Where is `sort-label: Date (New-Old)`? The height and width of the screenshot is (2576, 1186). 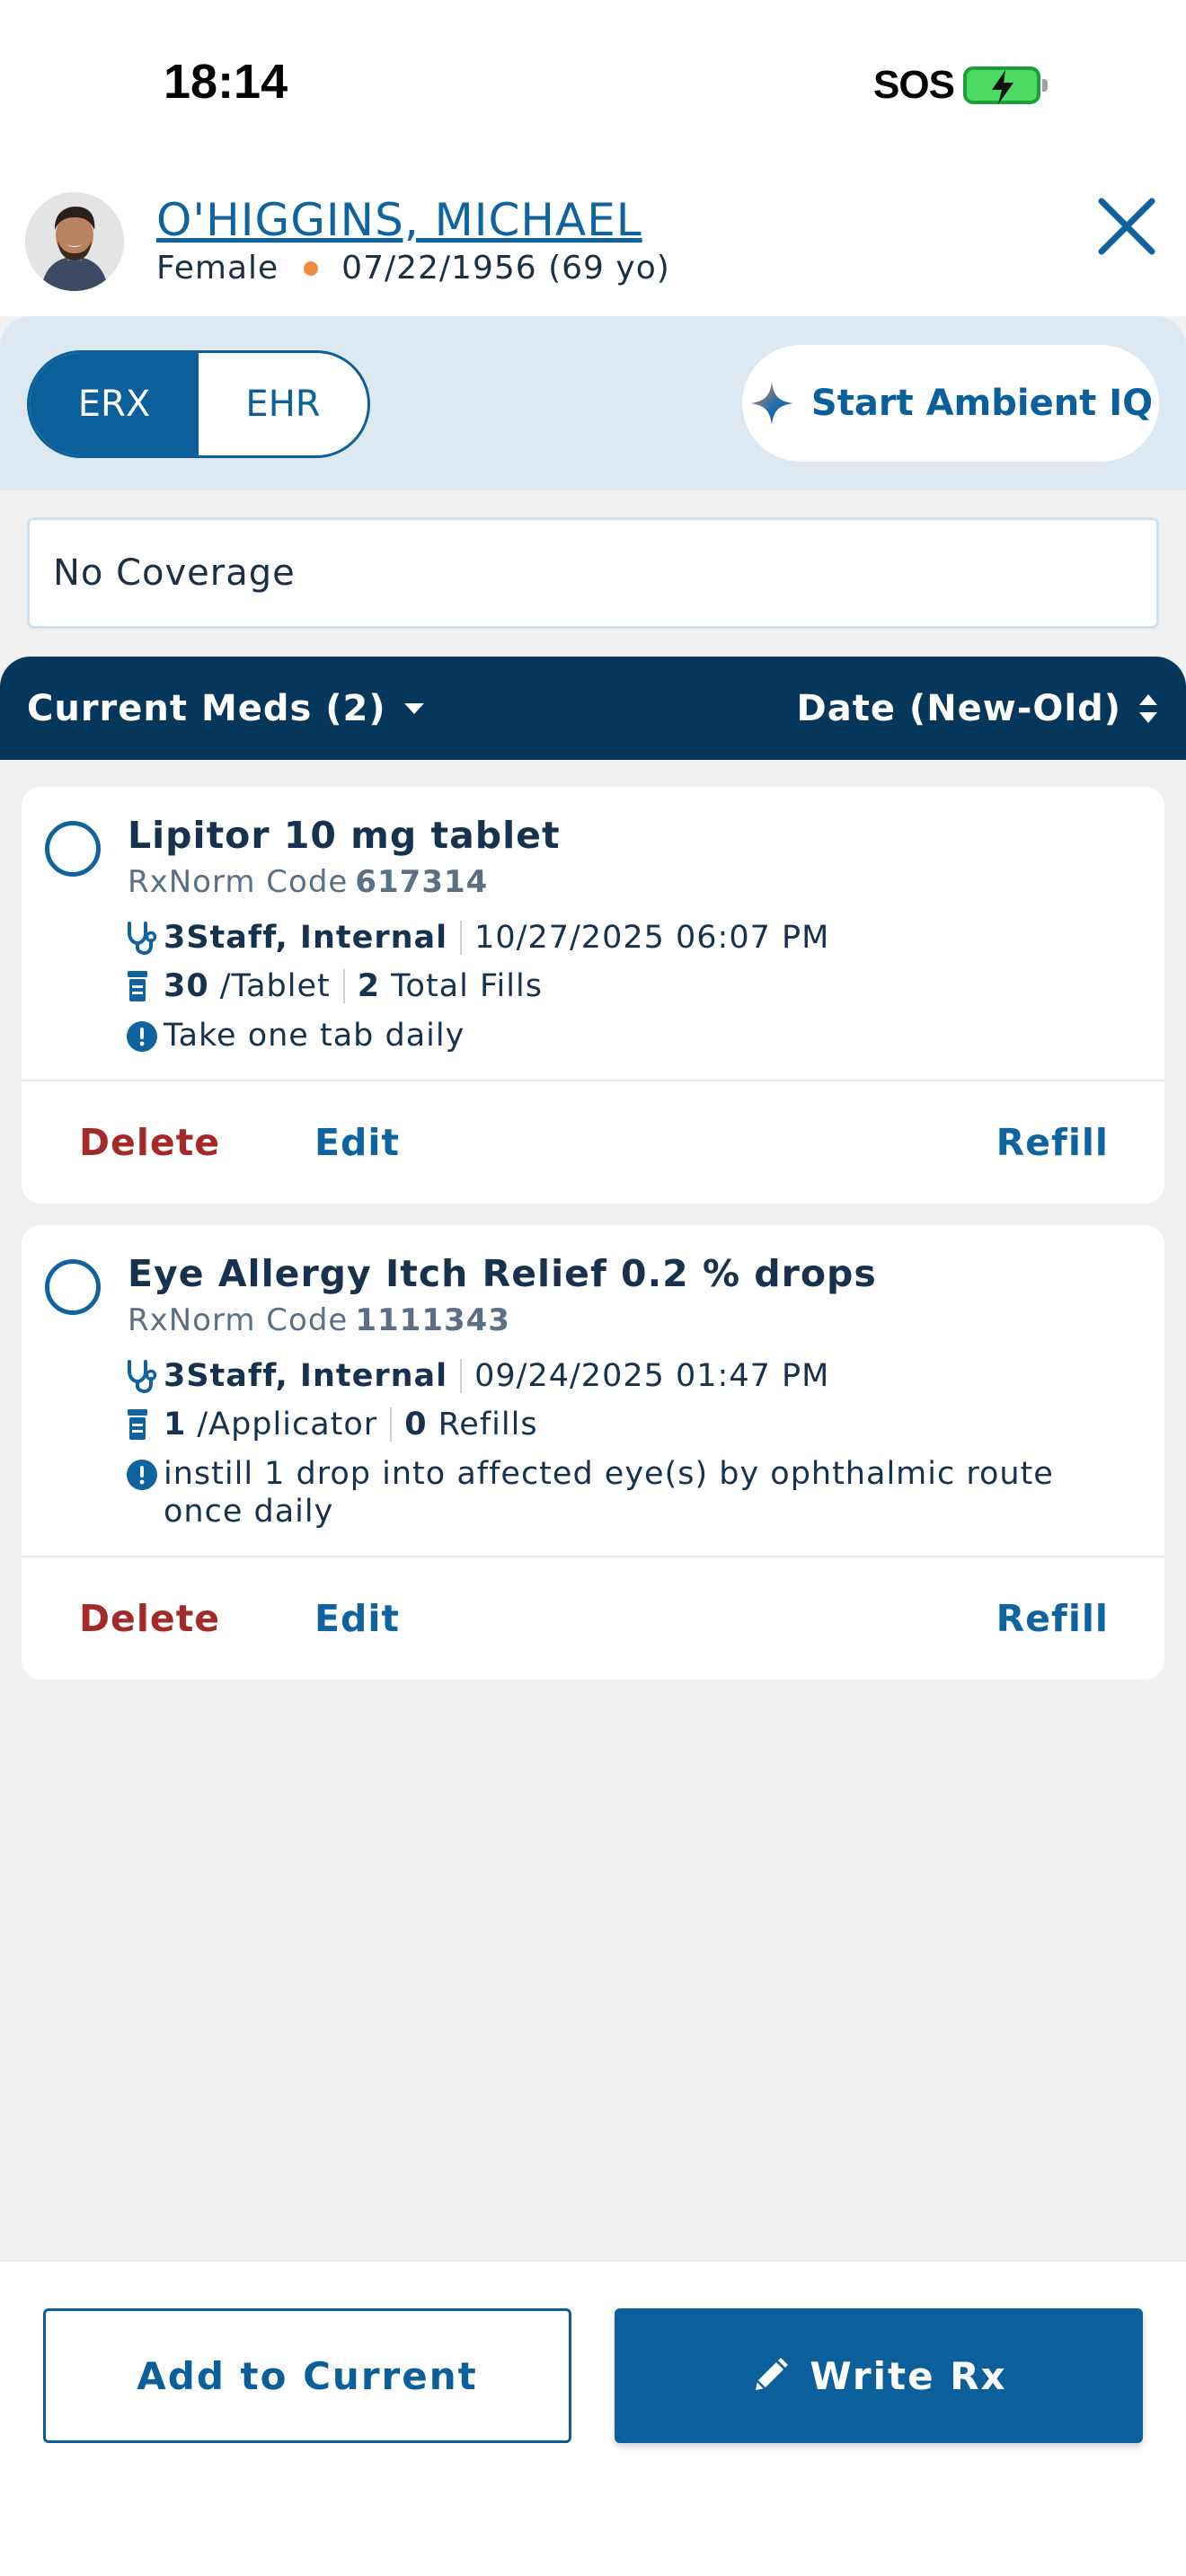
sort-label: Date (New-Old) is located at coordinates (958, 708).